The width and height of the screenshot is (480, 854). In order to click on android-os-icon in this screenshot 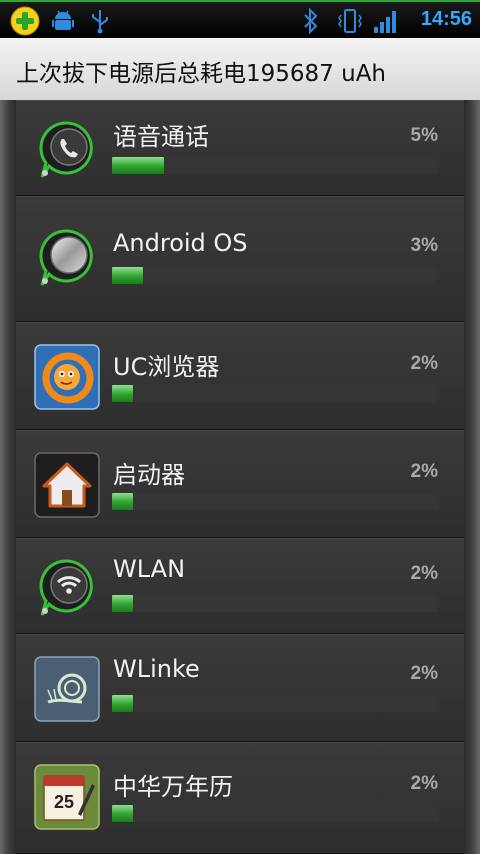, I will do `click(67, 258)`.